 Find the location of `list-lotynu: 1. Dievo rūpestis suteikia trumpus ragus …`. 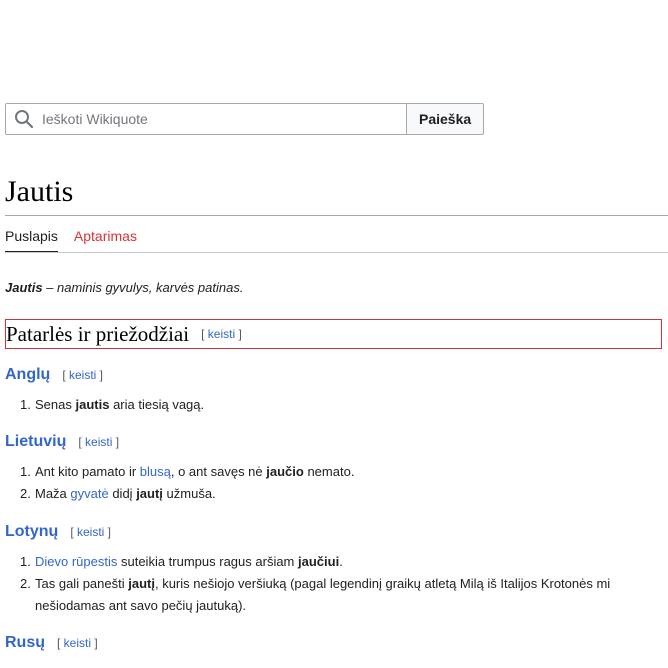

list-lotynu: 1. Dievo rūpestis suteikia trumpus ragus … is located at coordinates (315, 584).